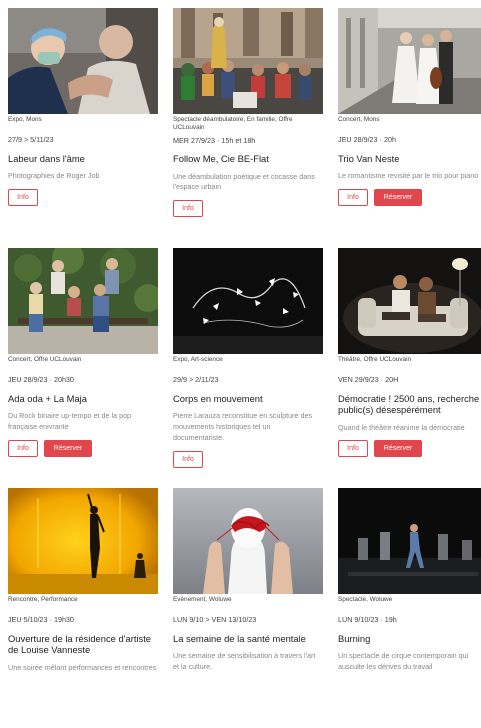  What do you see at coordinates (365, 599) in the screenshot?
I see `event-category: Spectacle, Woluwe` at bounding box center [365, 599].